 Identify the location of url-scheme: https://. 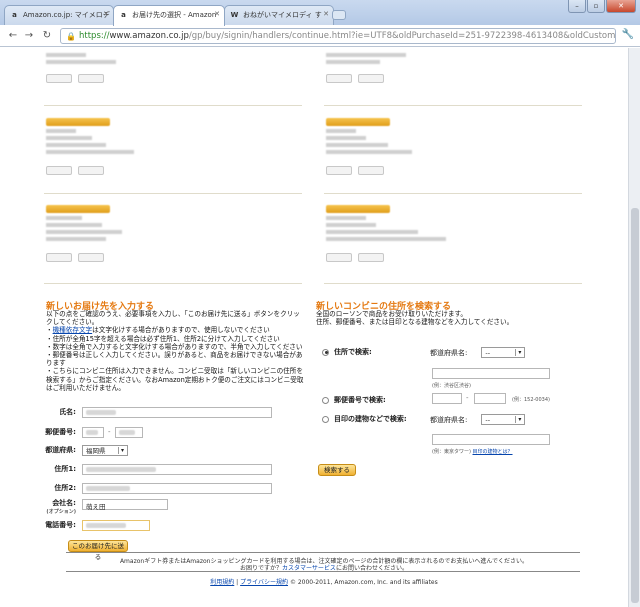
(94, 36).